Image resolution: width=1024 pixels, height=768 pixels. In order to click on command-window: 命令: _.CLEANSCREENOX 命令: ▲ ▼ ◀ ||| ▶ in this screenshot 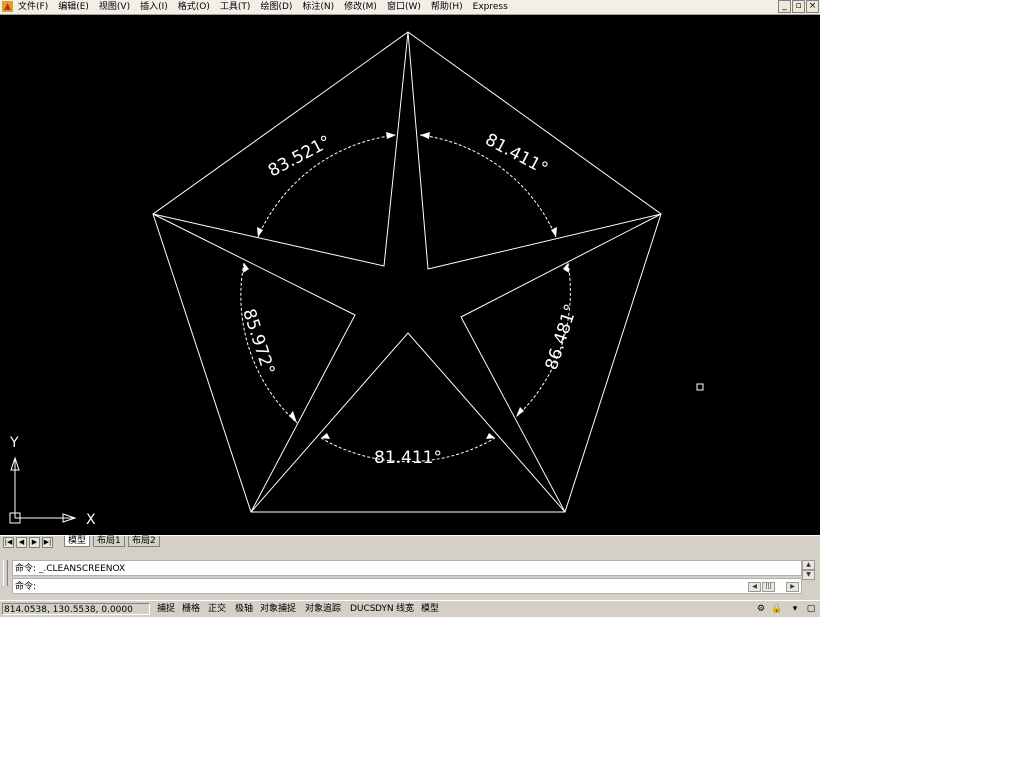, I will do `click(410, 574)`.